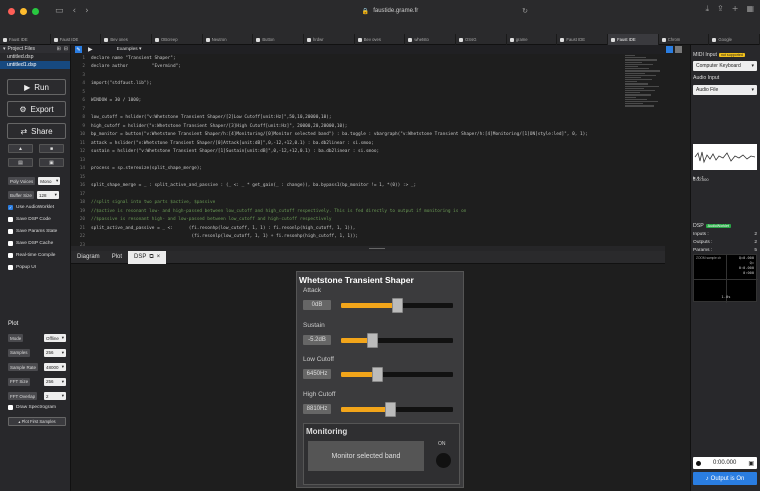  Describe the element at coordinates (32, 407) in the screenshot. I see `draw-spectrogram-row: Draw Spectrogram` at that location.